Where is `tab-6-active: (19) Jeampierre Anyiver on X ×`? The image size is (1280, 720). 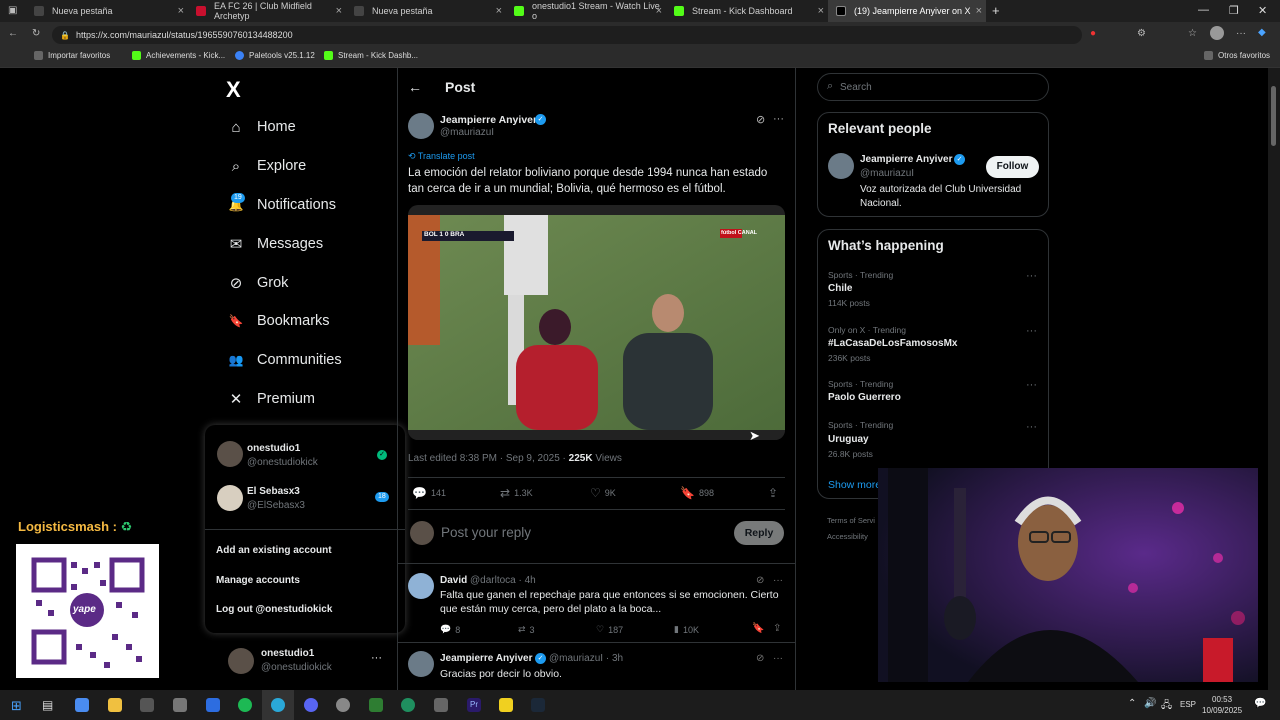
tab-6-active: (19) Jeampierre Anyiver on X × is located at coordinates (907, 11).